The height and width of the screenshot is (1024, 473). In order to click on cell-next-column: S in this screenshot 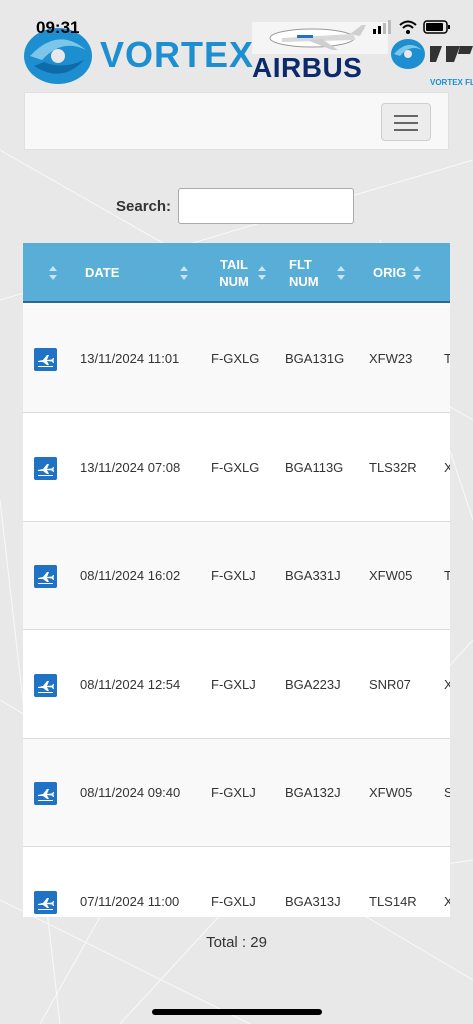, I will do `click(447, 792)`.